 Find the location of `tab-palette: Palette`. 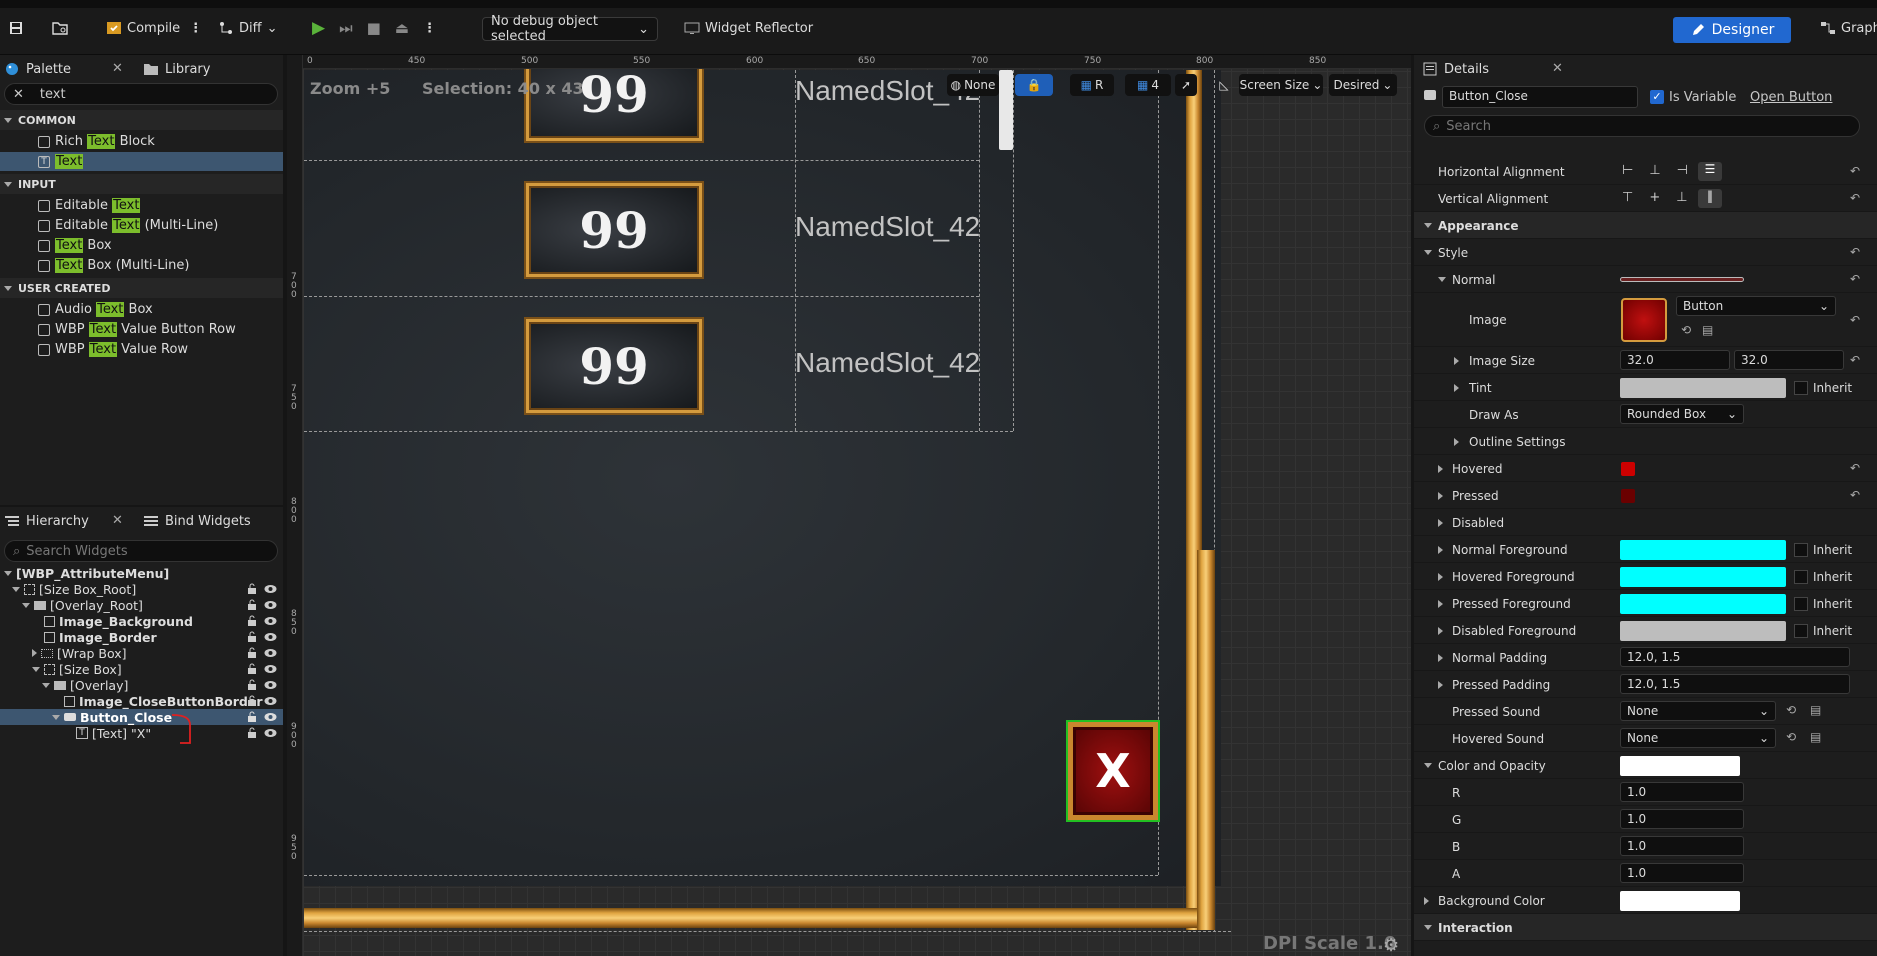

tab-palette: Palette is located at coordinates (37, 69).